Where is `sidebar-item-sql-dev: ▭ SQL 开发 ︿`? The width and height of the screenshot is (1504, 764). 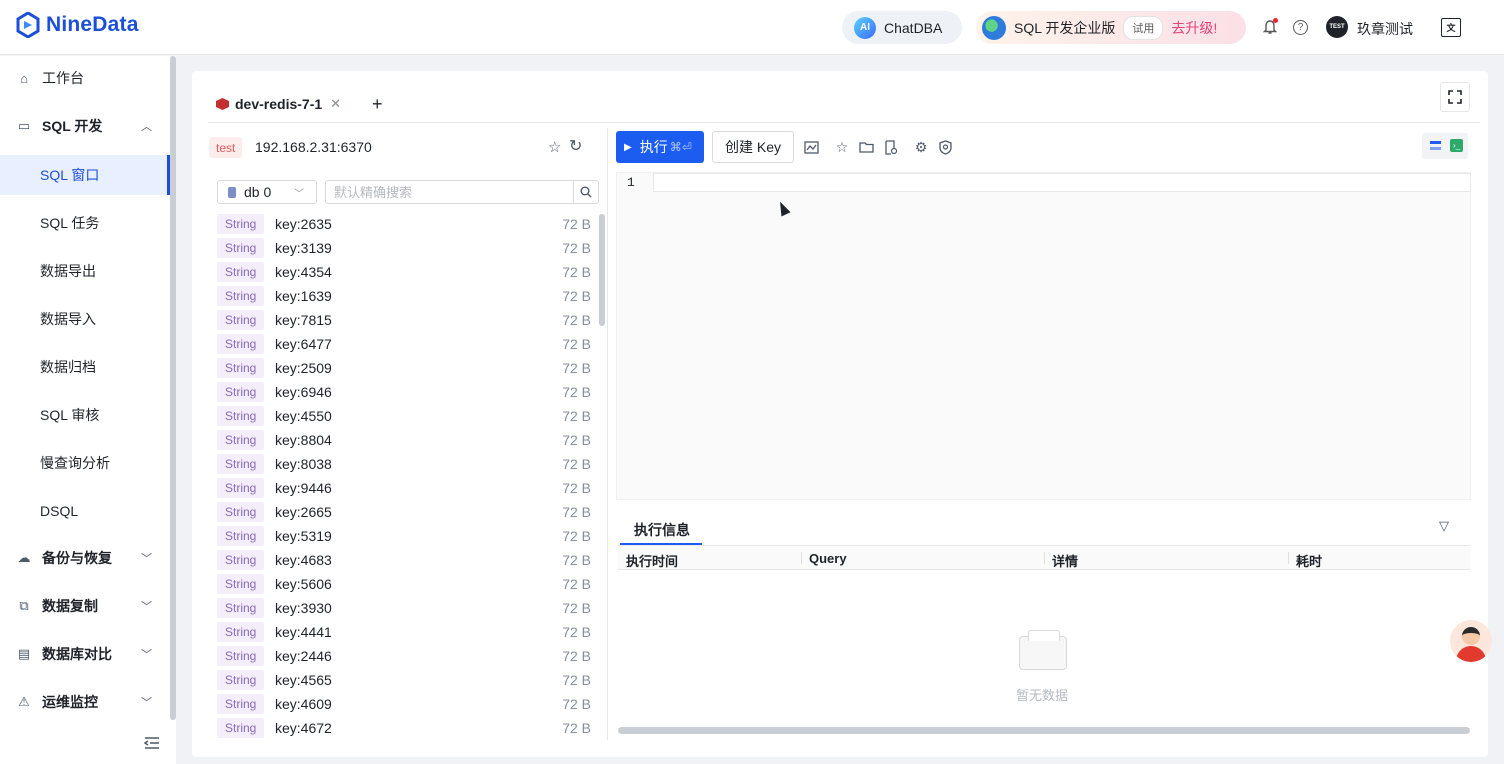 sidebar-item-sql-dev: ▭ SQL 开发 ︿ is located at coordinates (85, 126).